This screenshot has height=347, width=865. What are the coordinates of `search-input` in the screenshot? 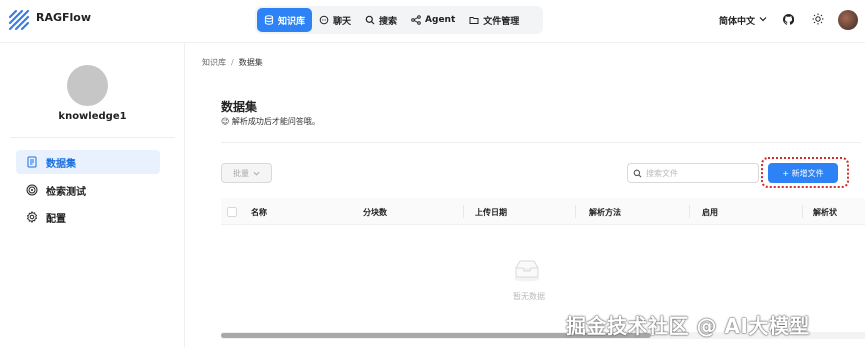 It's located at (696, 173).